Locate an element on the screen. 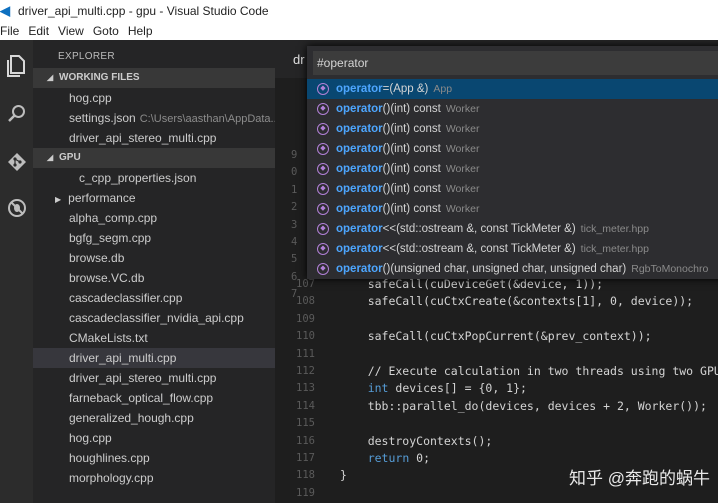 This screenshot has height=503, width=718. line-number-partial: 2 is located at coordinates (294, 207).